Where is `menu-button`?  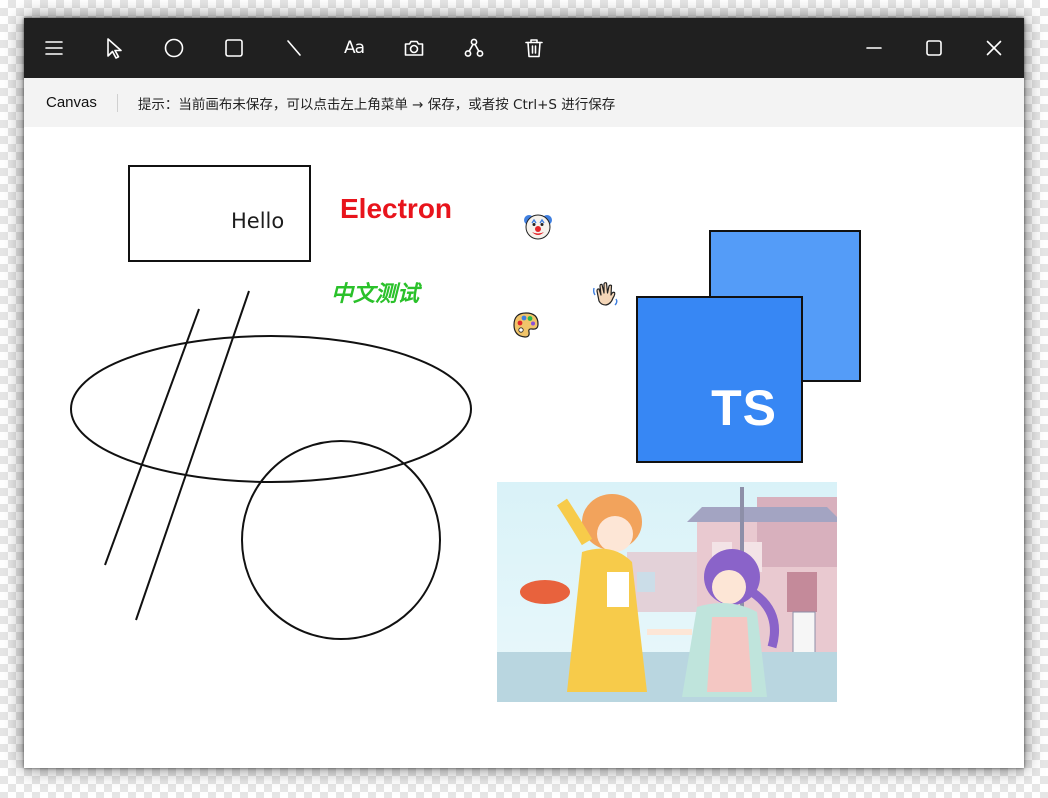 menu-button is located at coordinates (54, 48).